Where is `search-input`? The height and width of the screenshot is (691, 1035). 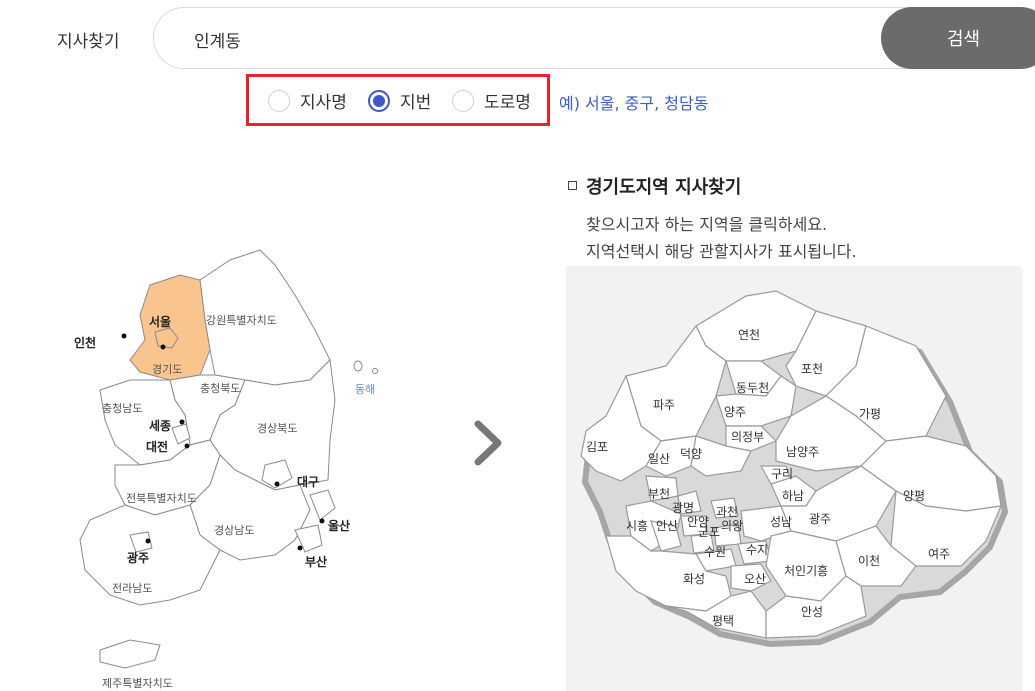
search-input is located at coordinates (514, 39).